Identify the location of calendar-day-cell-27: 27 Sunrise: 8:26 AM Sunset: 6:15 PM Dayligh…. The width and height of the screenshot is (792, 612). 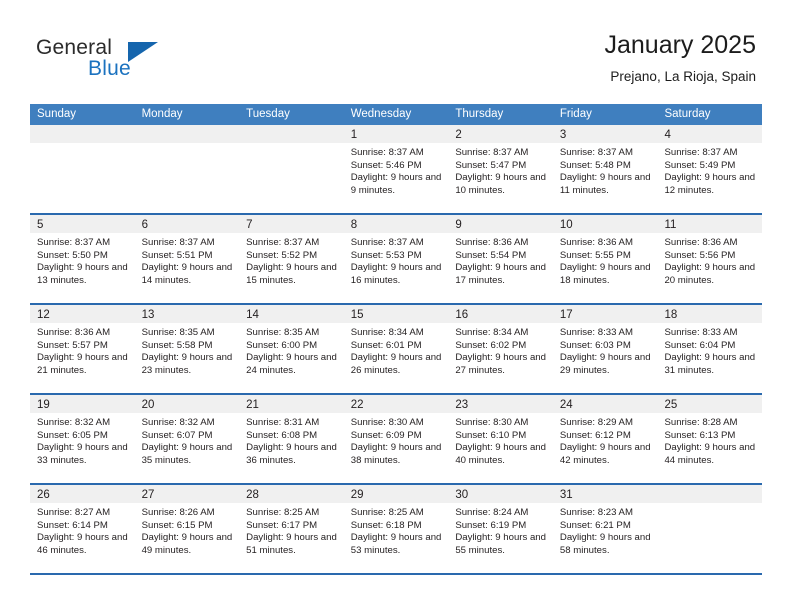
(187, 529).